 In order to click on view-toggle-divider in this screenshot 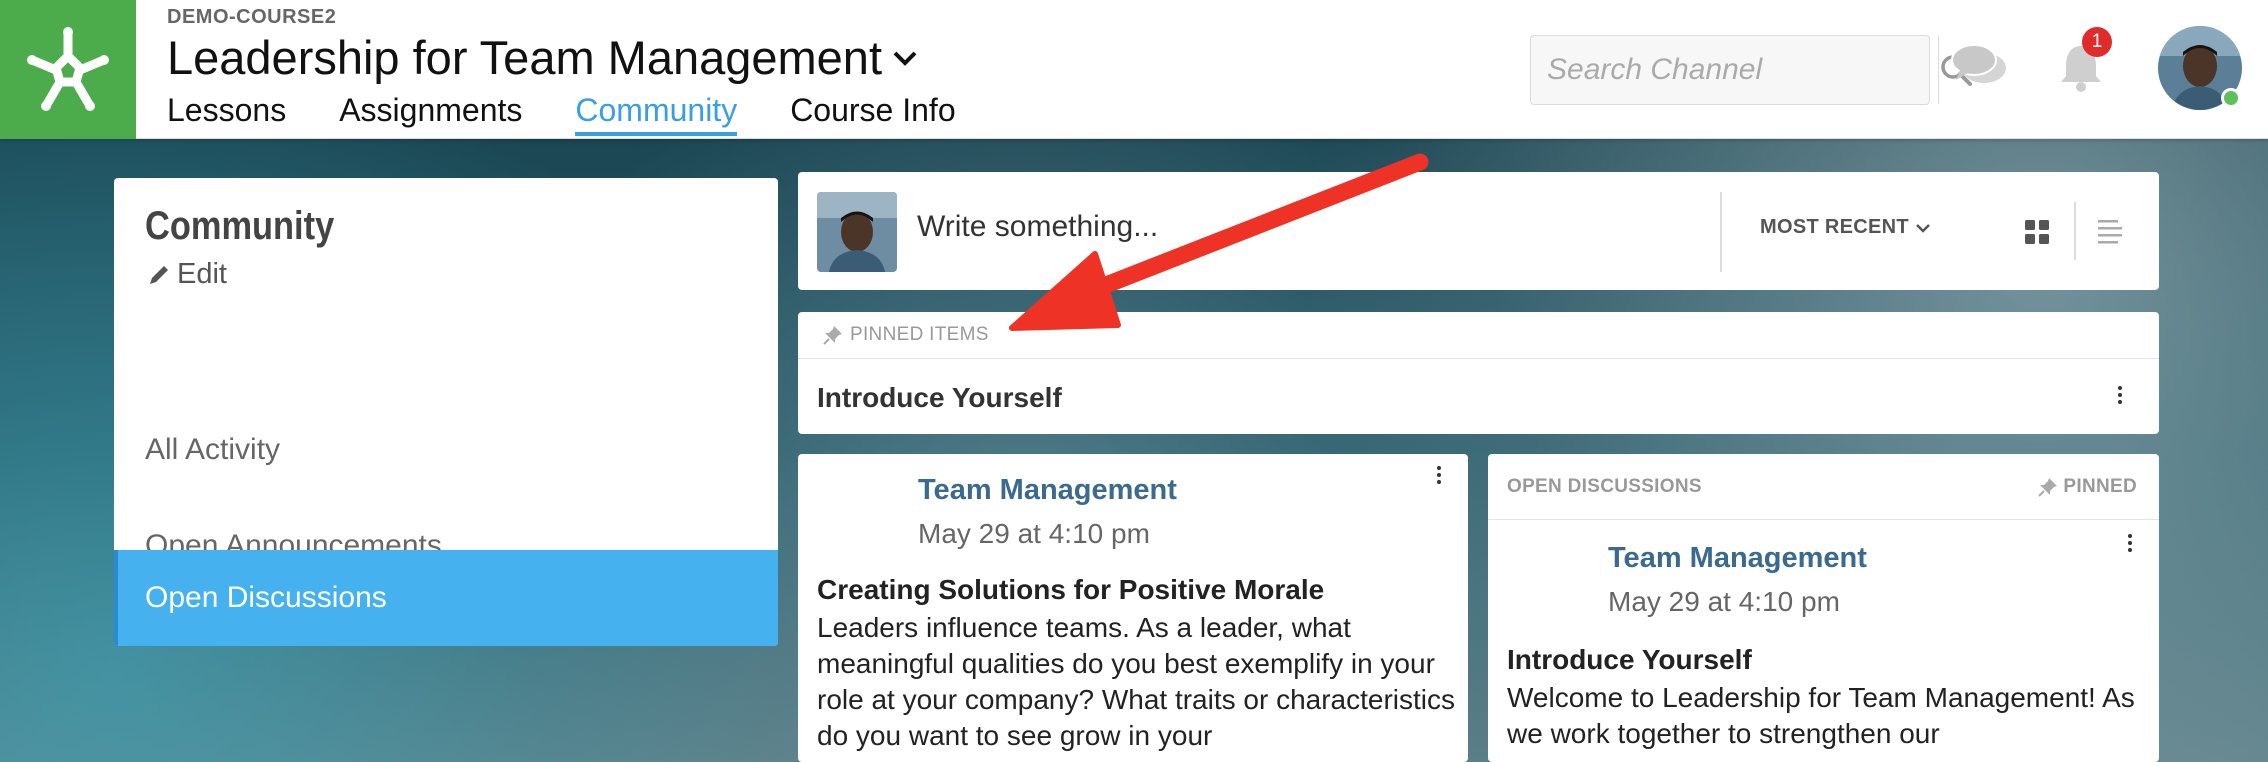, I will do `click(2075, 231)`.